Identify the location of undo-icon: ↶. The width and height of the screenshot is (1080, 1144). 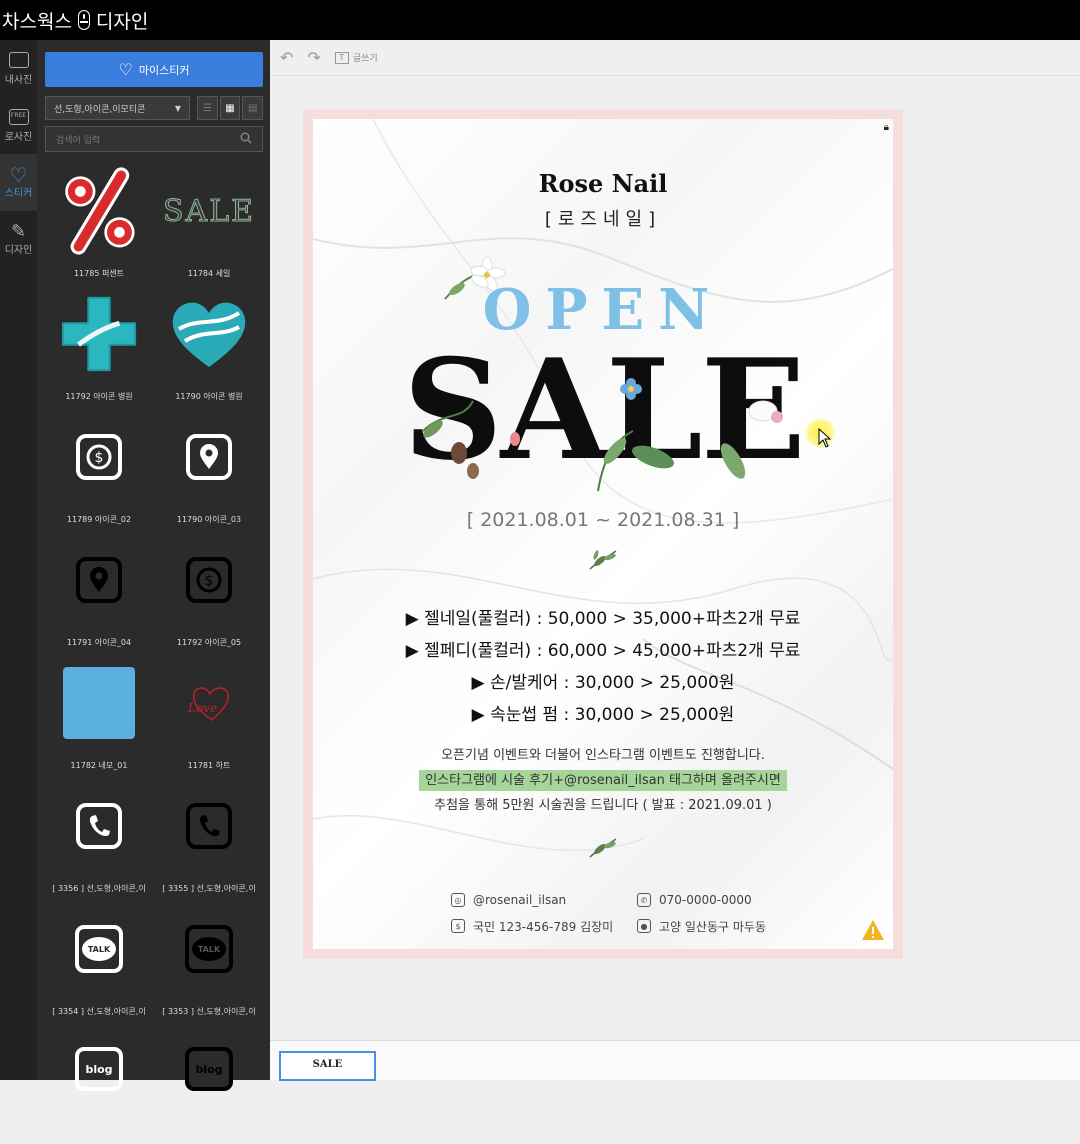
(286, 57).